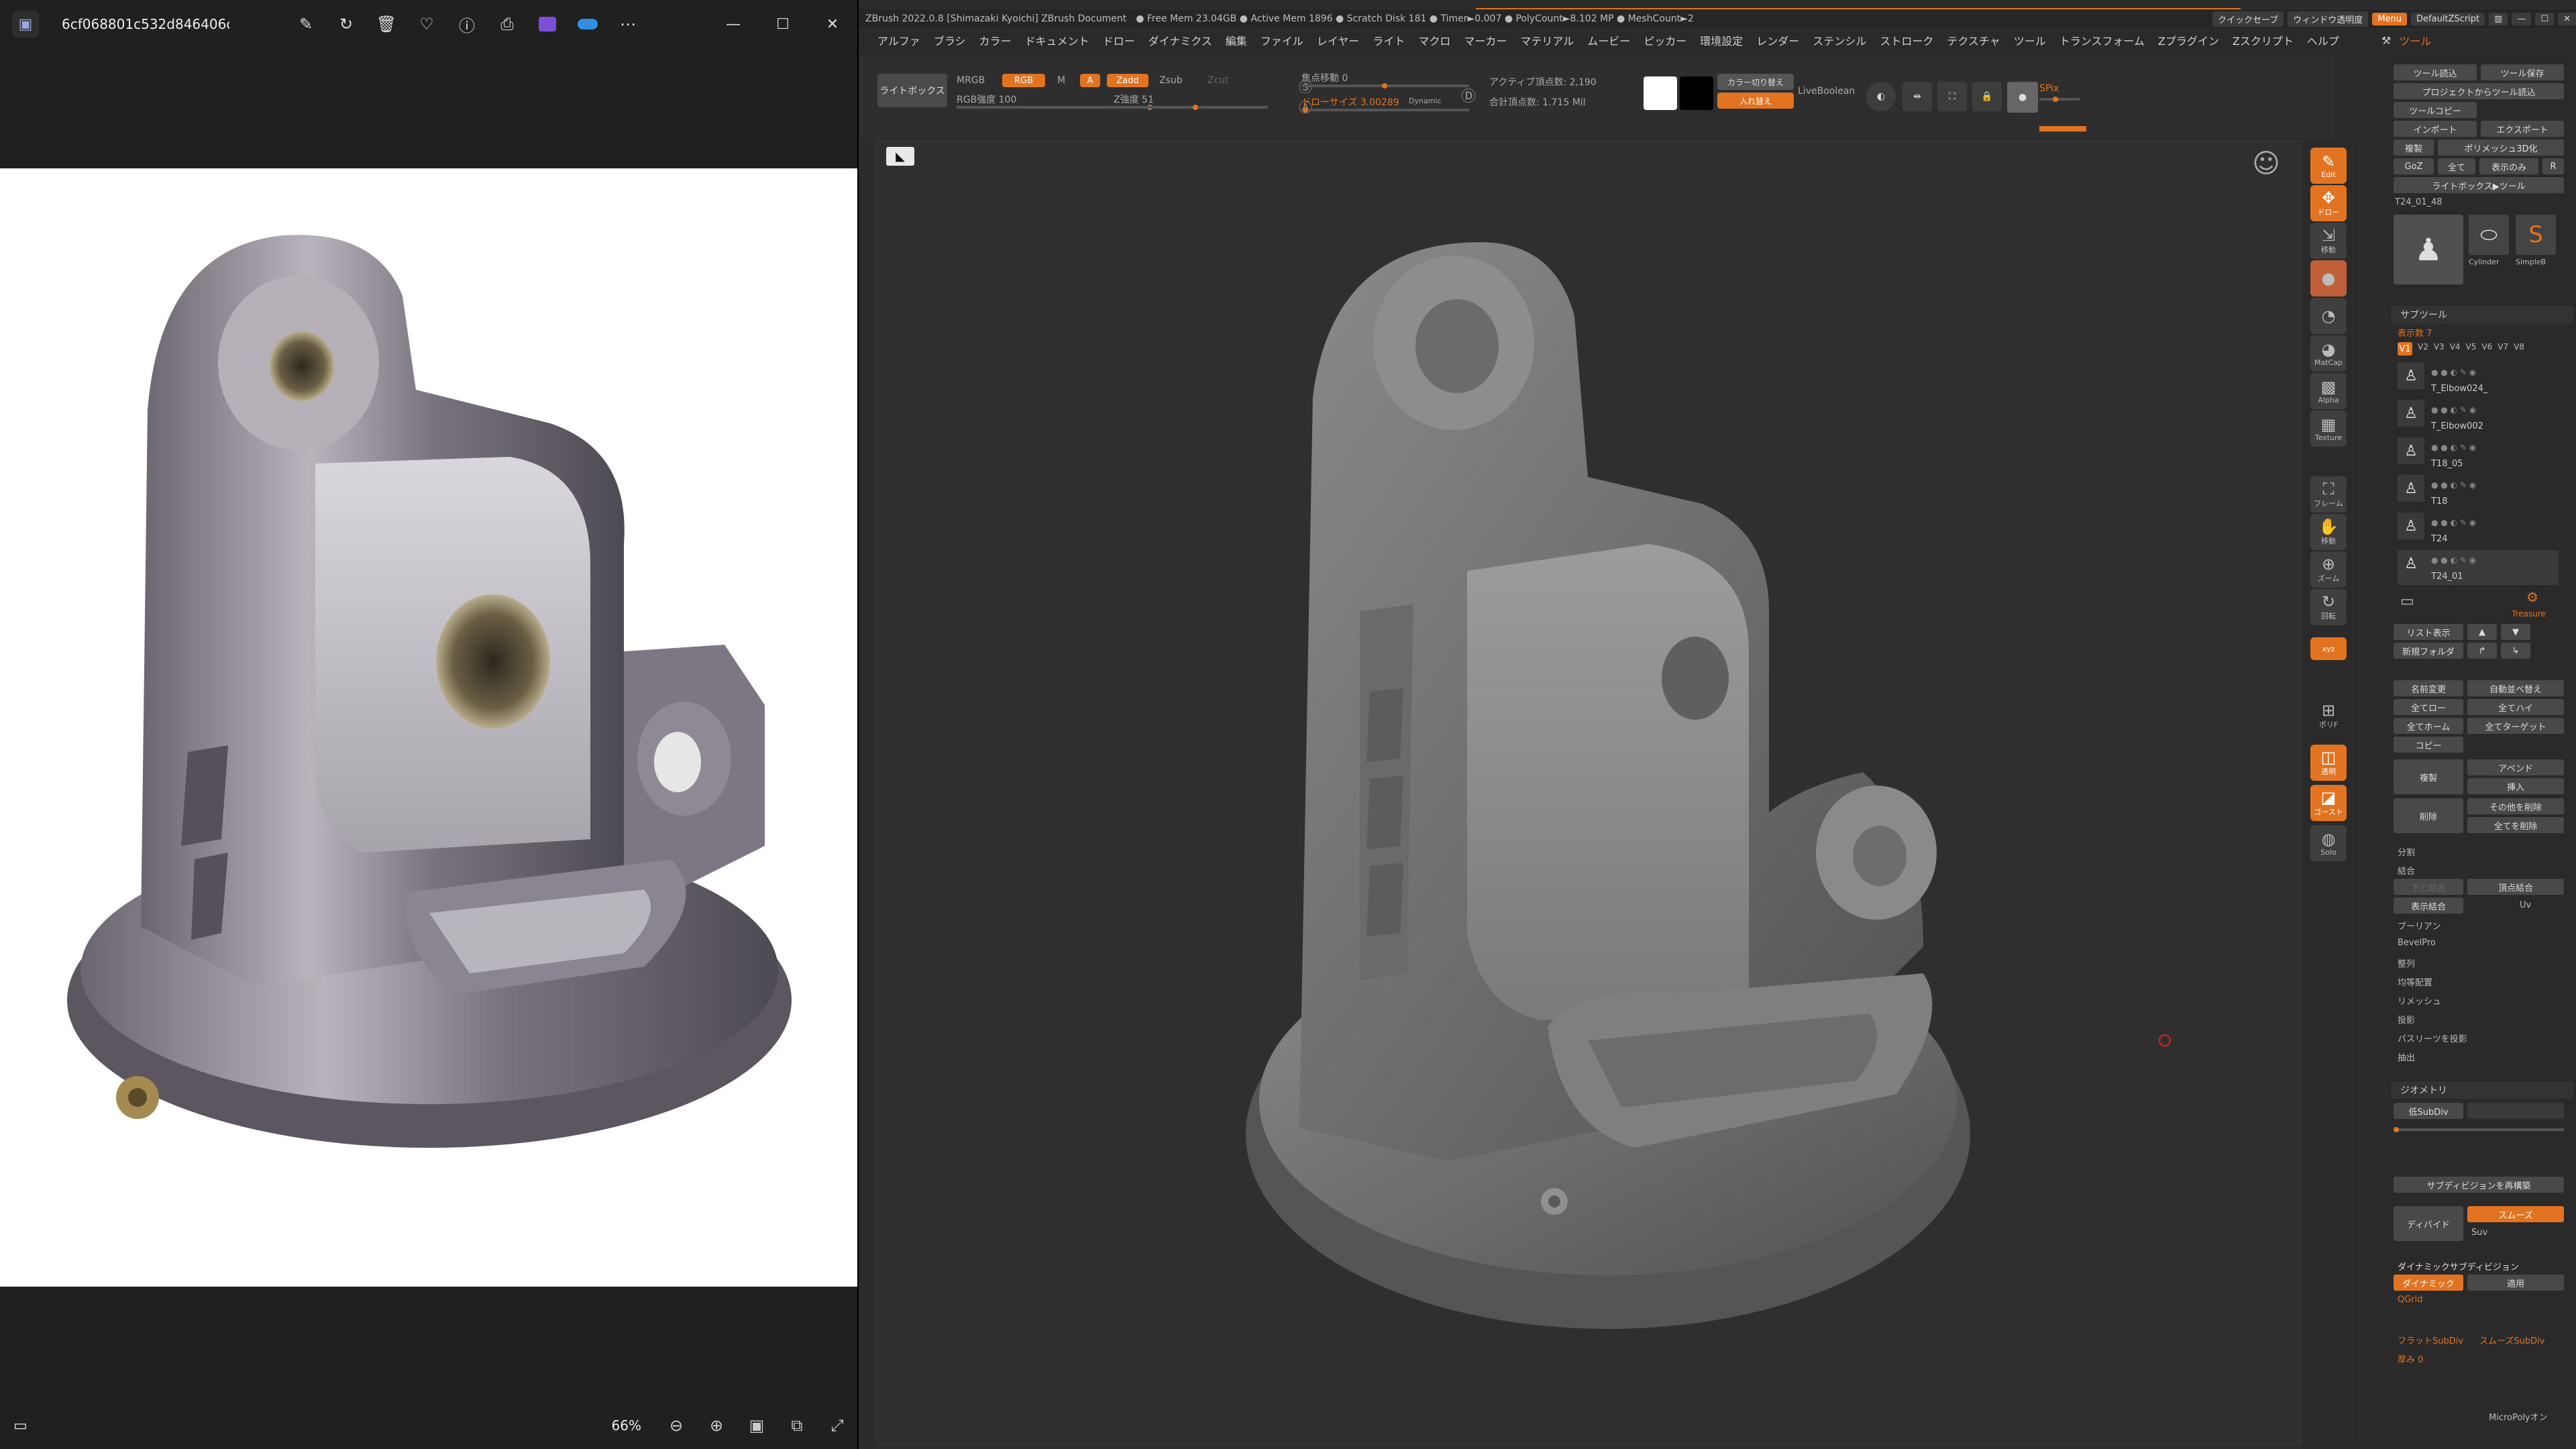  What do you see at coordinates (1952, 96) in the screenshot?
I see `frame-icon: ⛶` at bounding box center [1952, 96].